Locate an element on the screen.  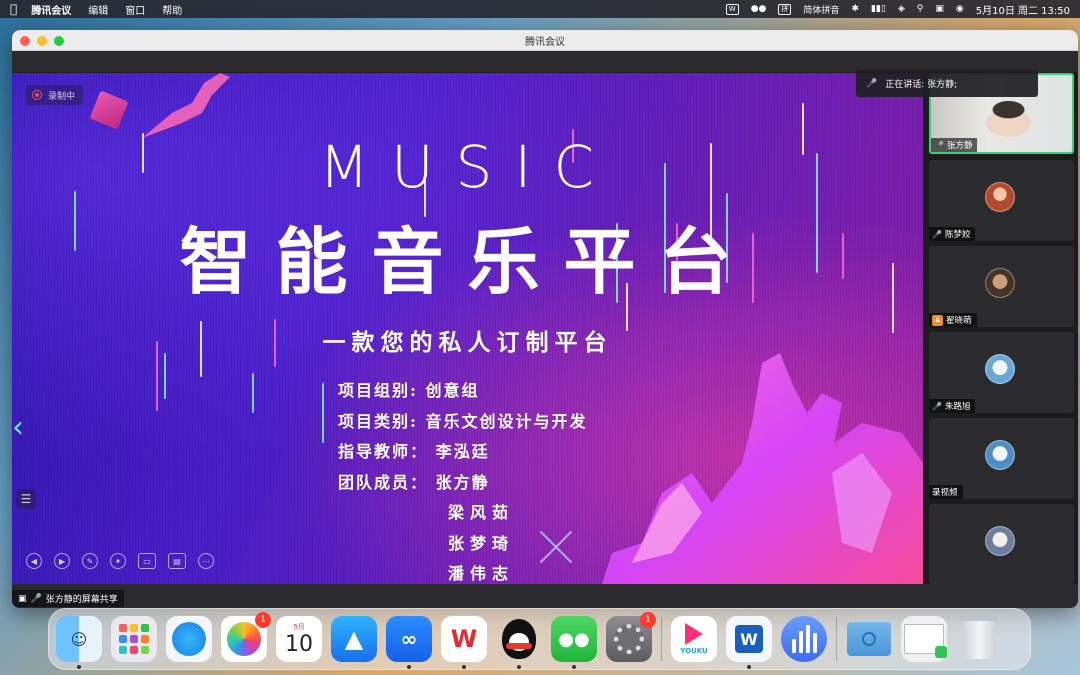
close-window-button is located at coordinates (25, 41).